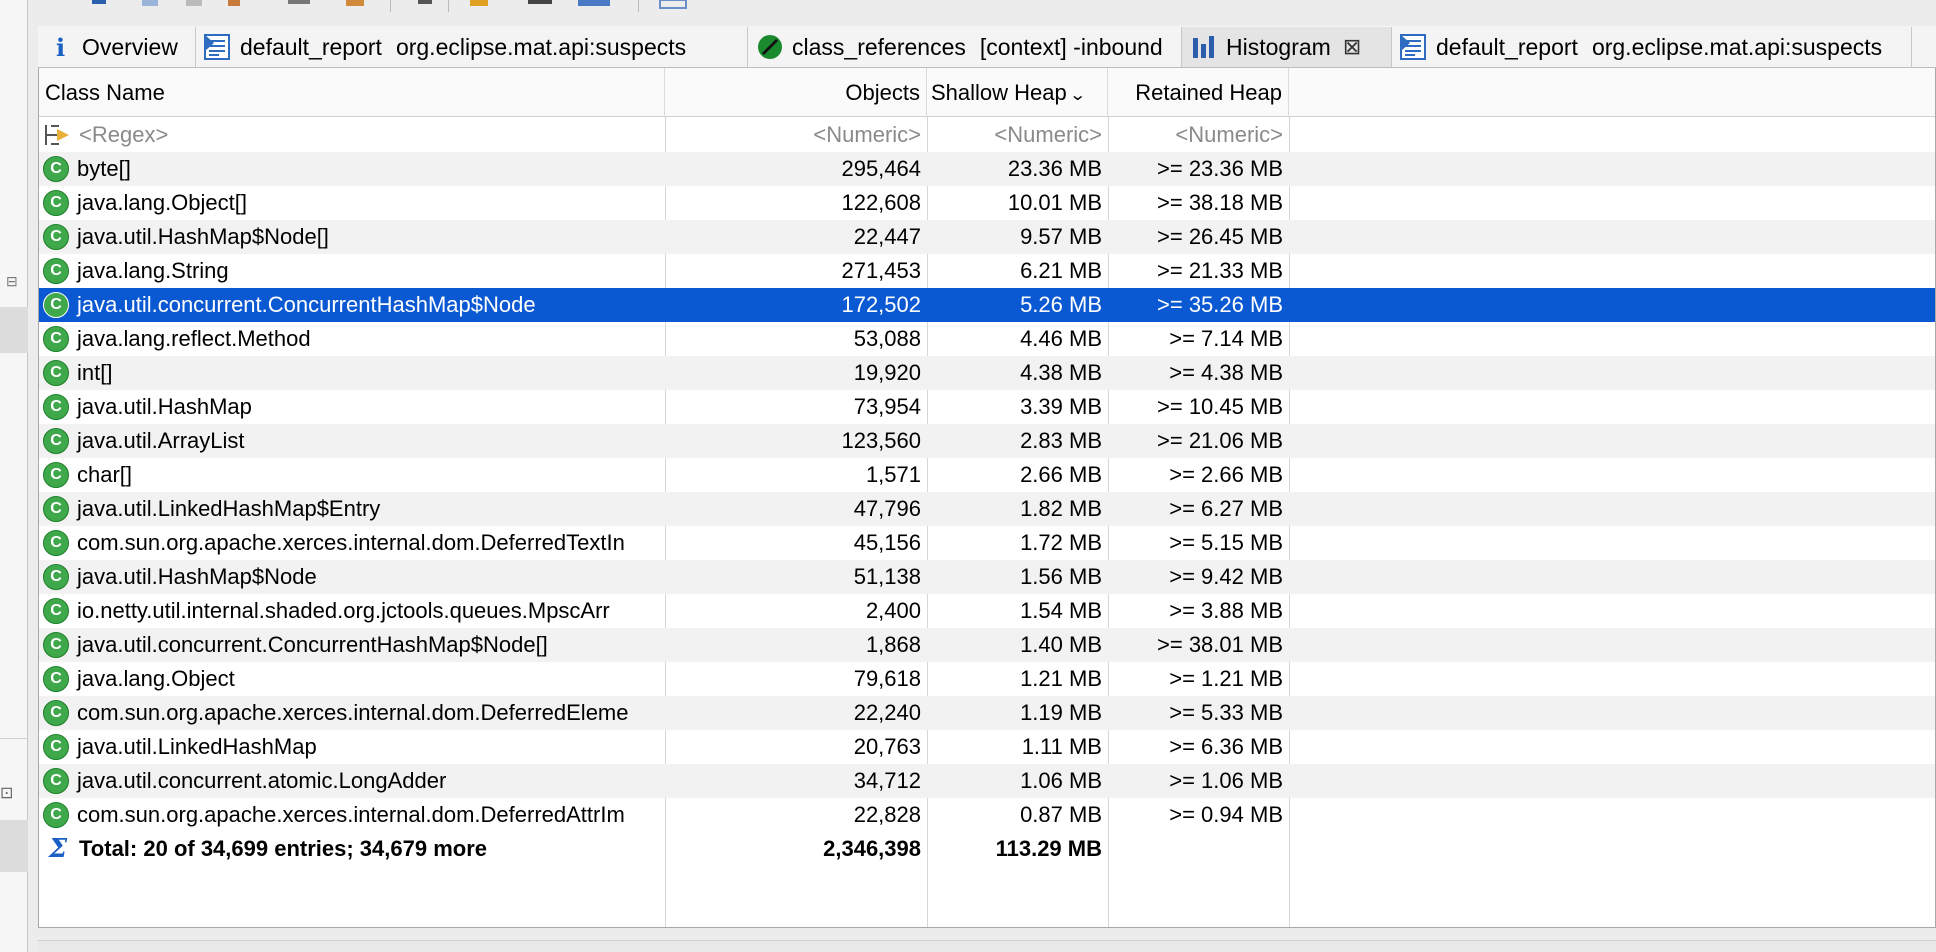 The image size is (1936, 952). I want to click on objects-count: 122,608, so click(881, 202).